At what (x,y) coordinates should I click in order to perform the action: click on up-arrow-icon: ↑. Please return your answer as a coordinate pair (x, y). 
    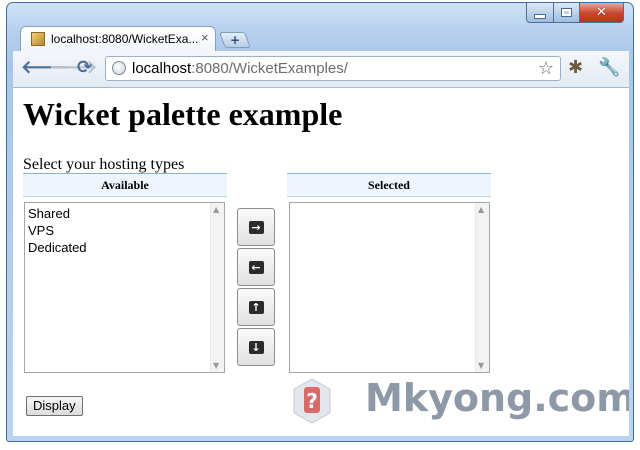
    Looking at the image, I should click on (256, 307).